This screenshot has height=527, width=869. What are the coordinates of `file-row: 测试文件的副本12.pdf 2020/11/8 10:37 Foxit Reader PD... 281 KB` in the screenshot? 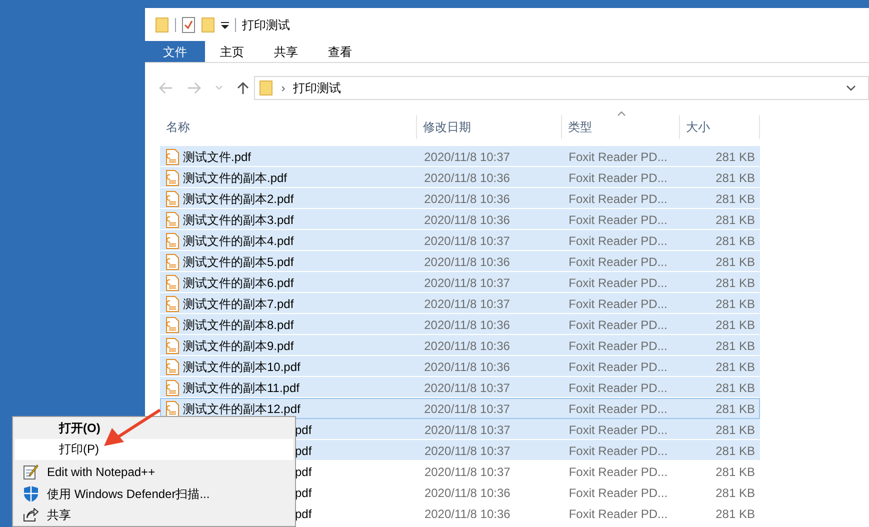 It's located at (460, 408).